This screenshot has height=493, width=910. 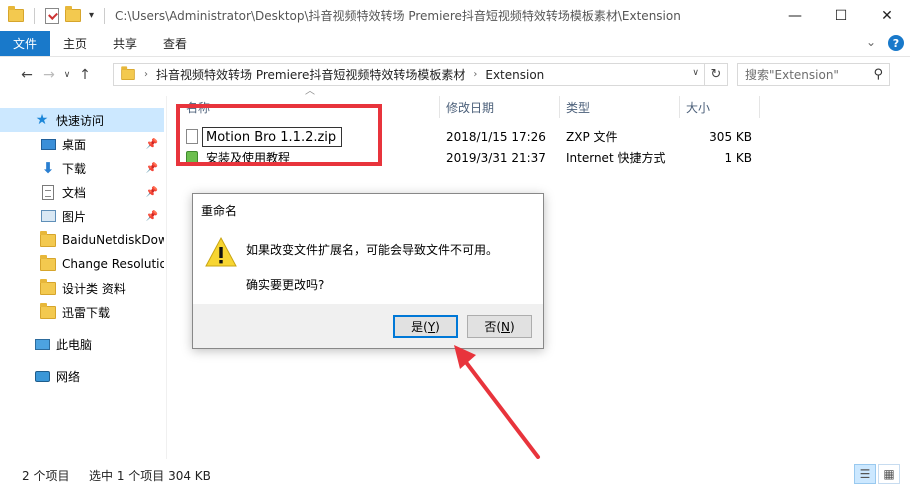 I want to click on sidebar-item-label: 文档, so click(x=74, y=192).